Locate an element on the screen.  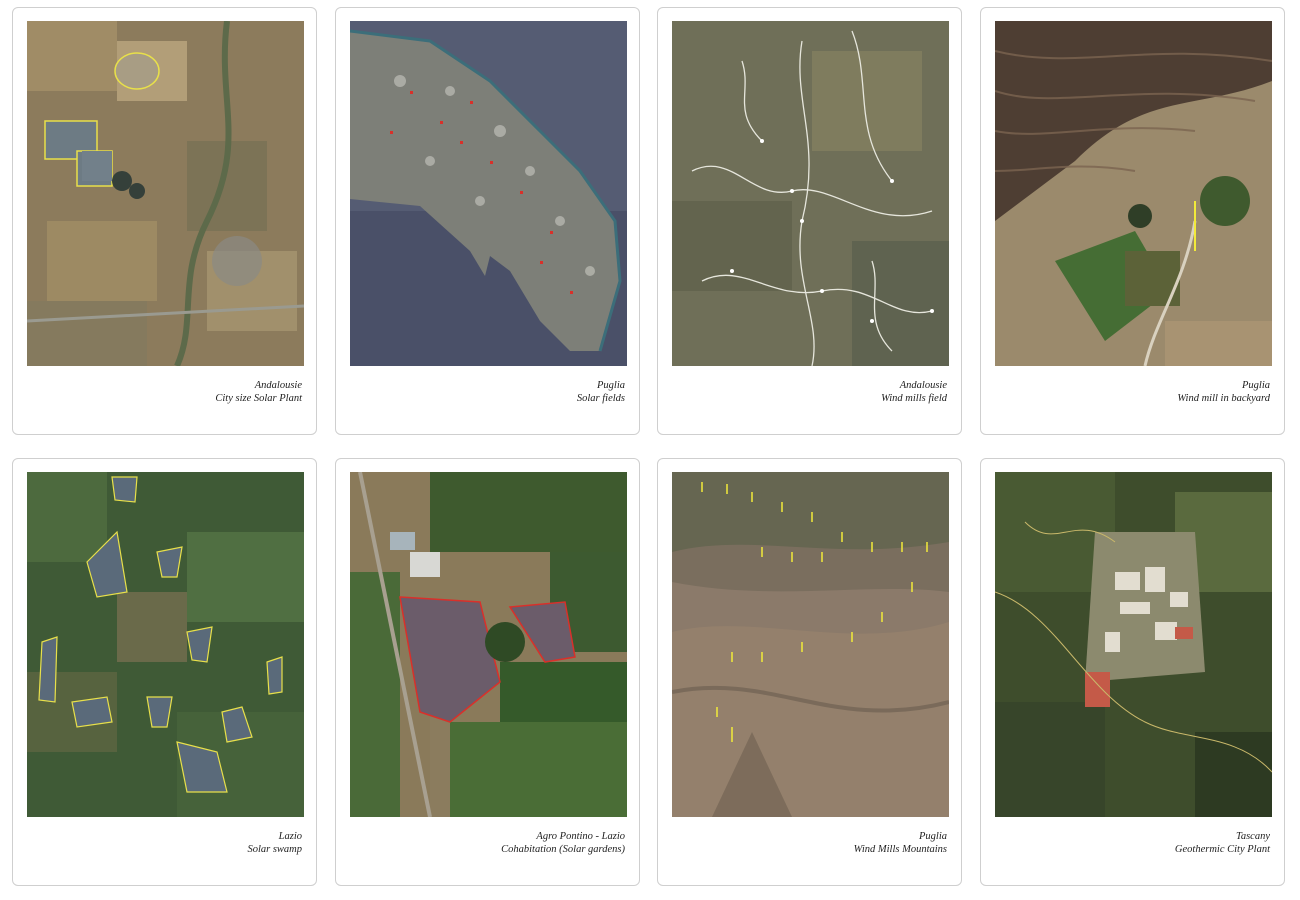
card-subject: Wind mills field is located at coordinates (914, 398).